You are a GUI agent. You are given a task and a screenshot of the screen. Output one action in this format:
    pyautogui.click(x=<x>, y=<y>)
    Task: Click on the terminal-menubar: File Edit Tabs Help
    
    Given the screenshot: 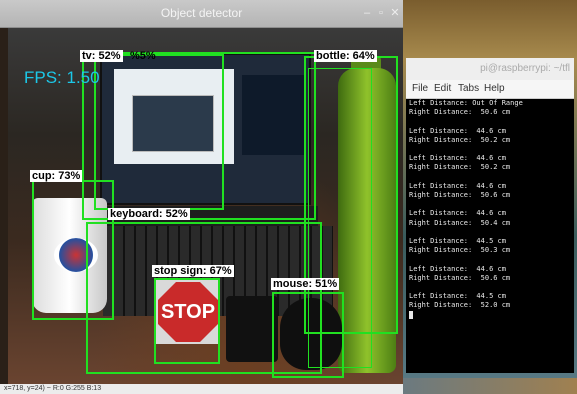 What is the action you would take?
    pyautogui.click(x=490, y=89)
    